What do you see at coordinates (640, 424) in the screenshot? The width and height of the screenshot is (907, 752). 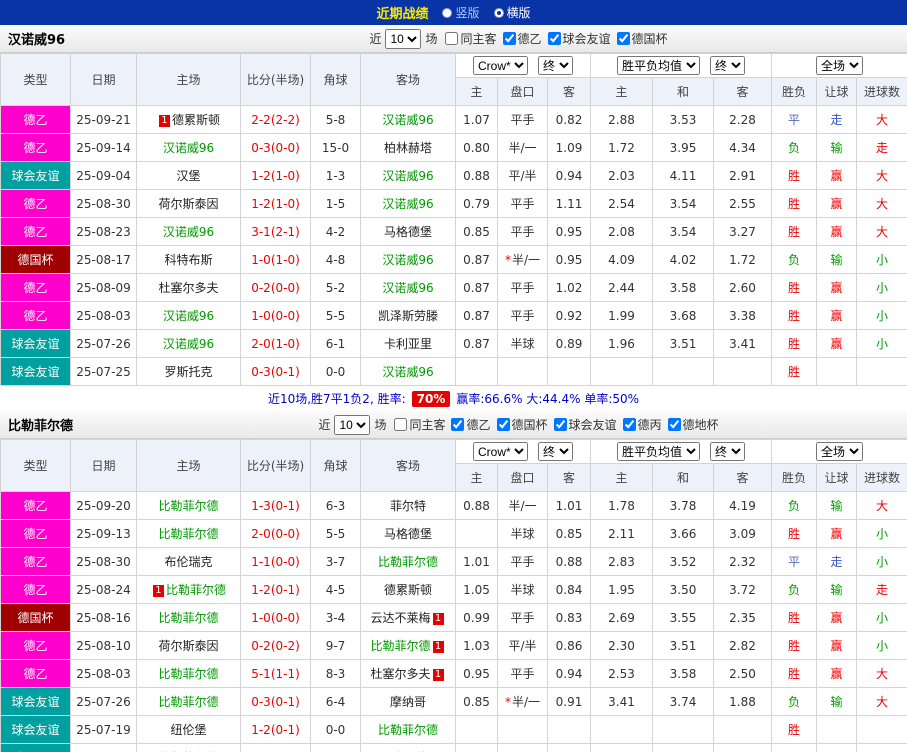 I see `league-filter-德丙: 德丙` at bounding box center [640, 424].